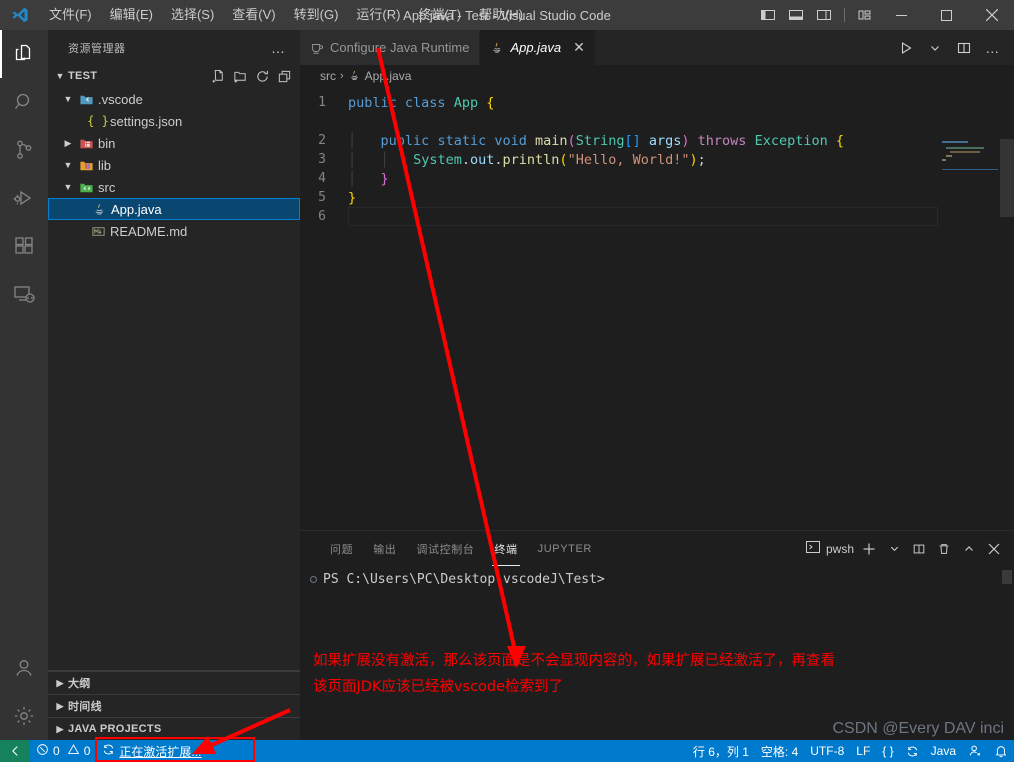  What do you see at coordinates (964, 48) in the screenshot?
I see `split-editor-icon` at bounding box center [964, 48].